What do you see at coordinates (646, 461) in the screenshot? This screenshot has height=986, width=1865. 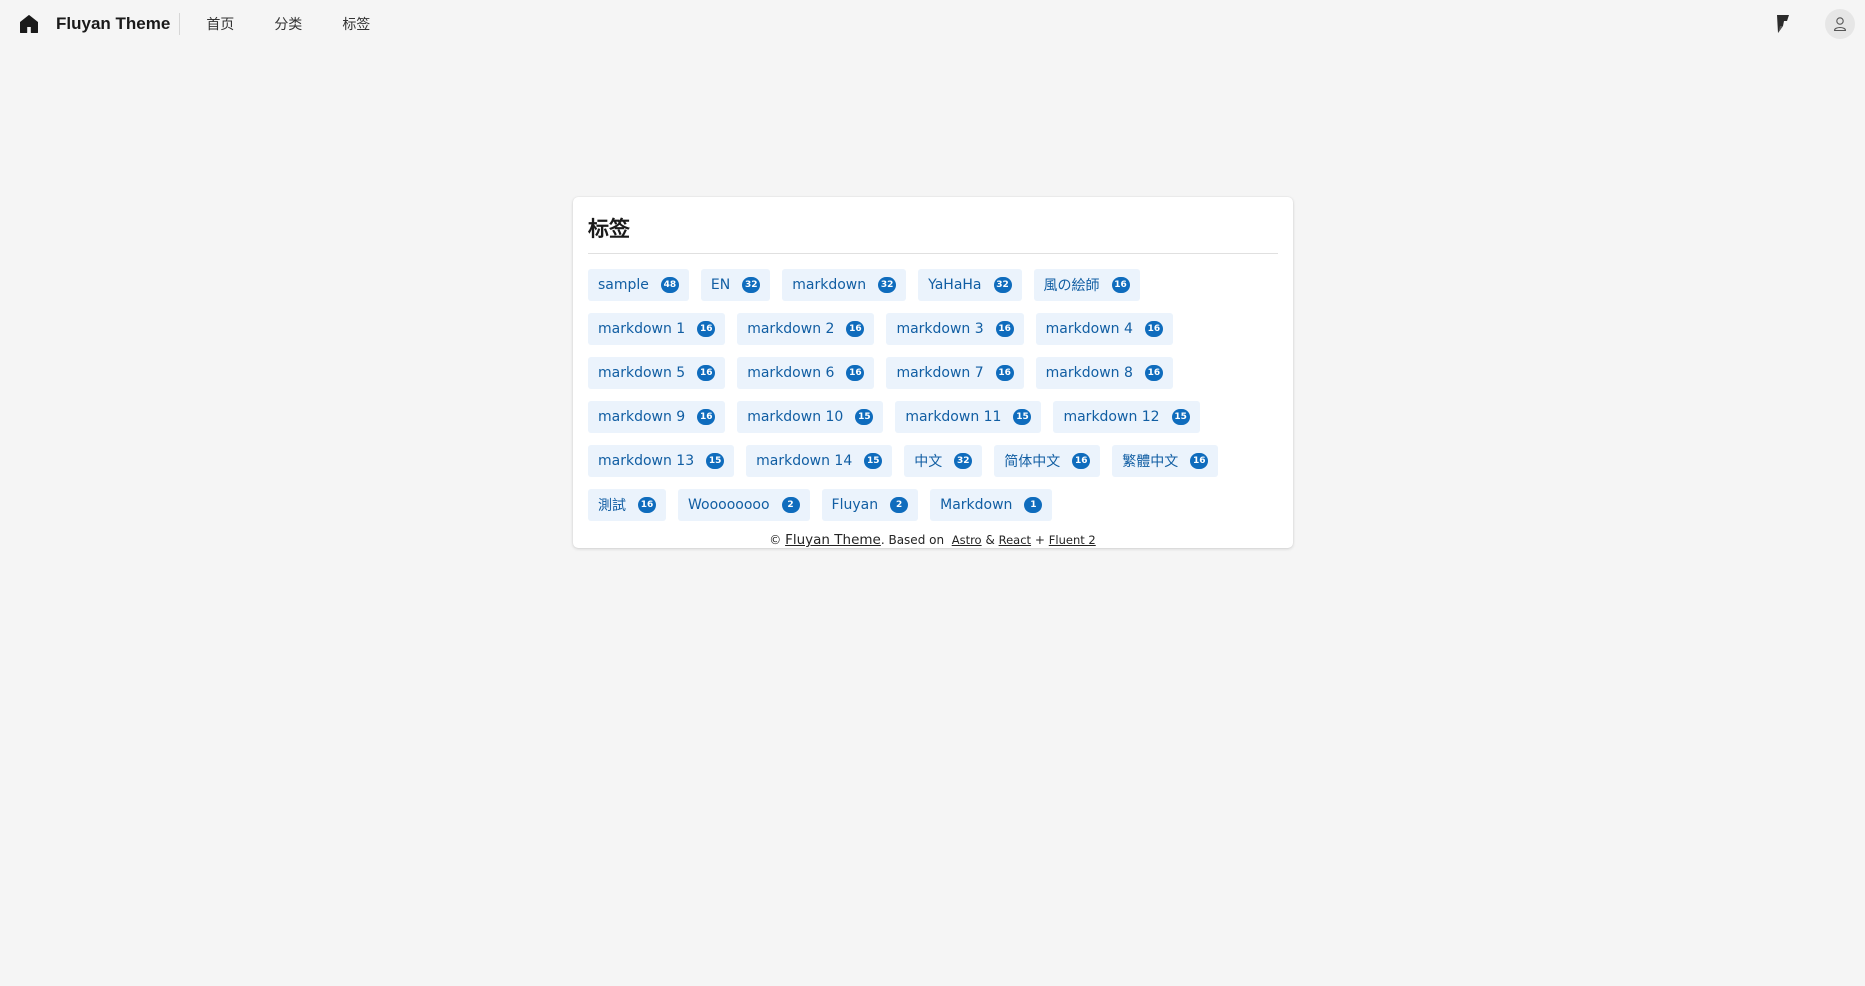 I see `tag-label: markdown 13` at bounding box center [646, 461].